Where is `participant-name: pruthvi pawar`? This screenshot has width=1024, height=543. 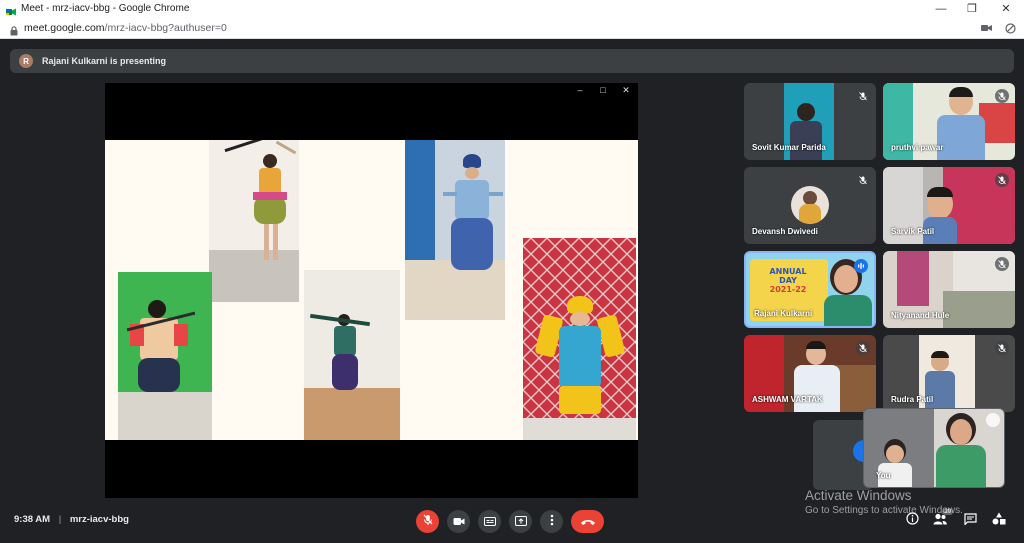
participant-name: pruthvi pawar is located at coordinates (917, 147).